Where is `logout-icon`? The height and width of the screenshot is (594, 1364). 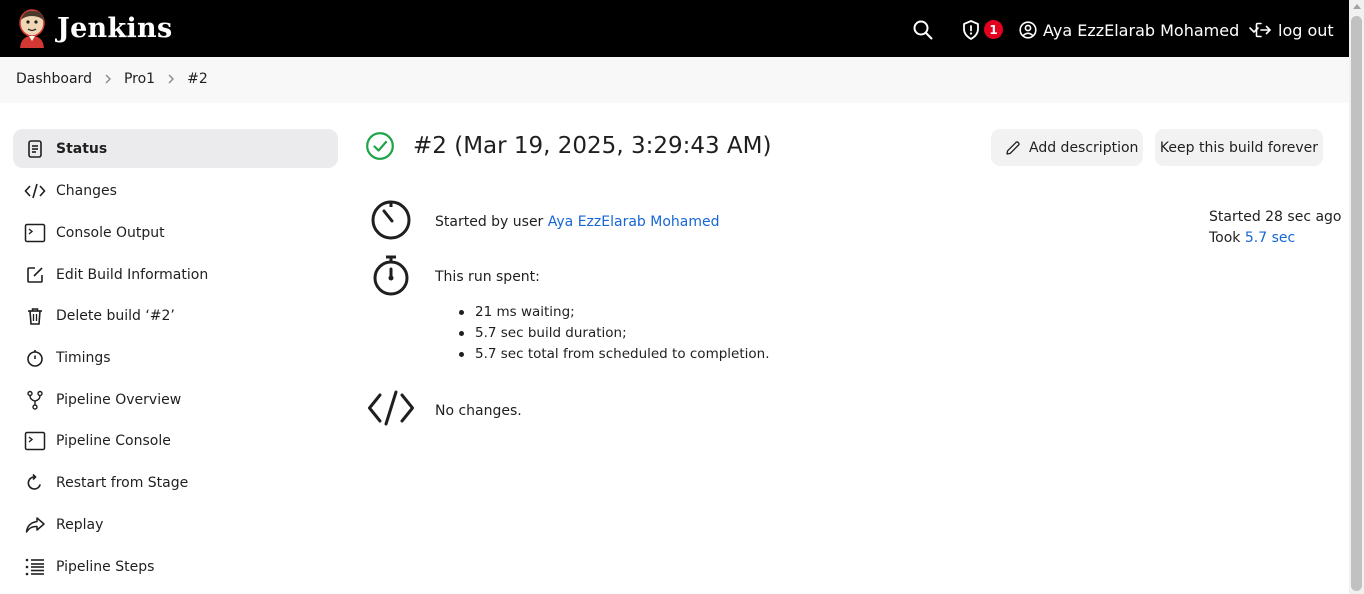 logout-icon is located at coordinates (1263, 30).